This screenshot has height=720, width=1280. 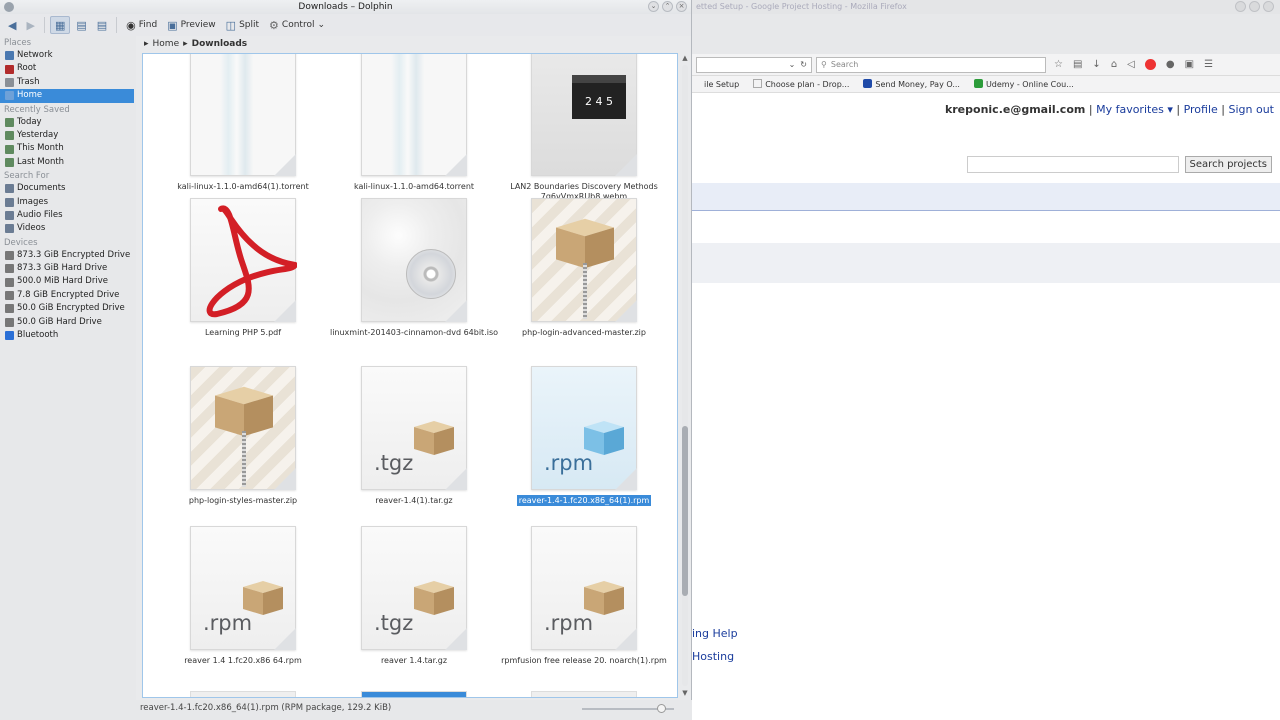 What do you see at coordinates (1228, 164) in the screenshot?
I see `search-projects-button: Search projects` at bounding box center [1228, 164].